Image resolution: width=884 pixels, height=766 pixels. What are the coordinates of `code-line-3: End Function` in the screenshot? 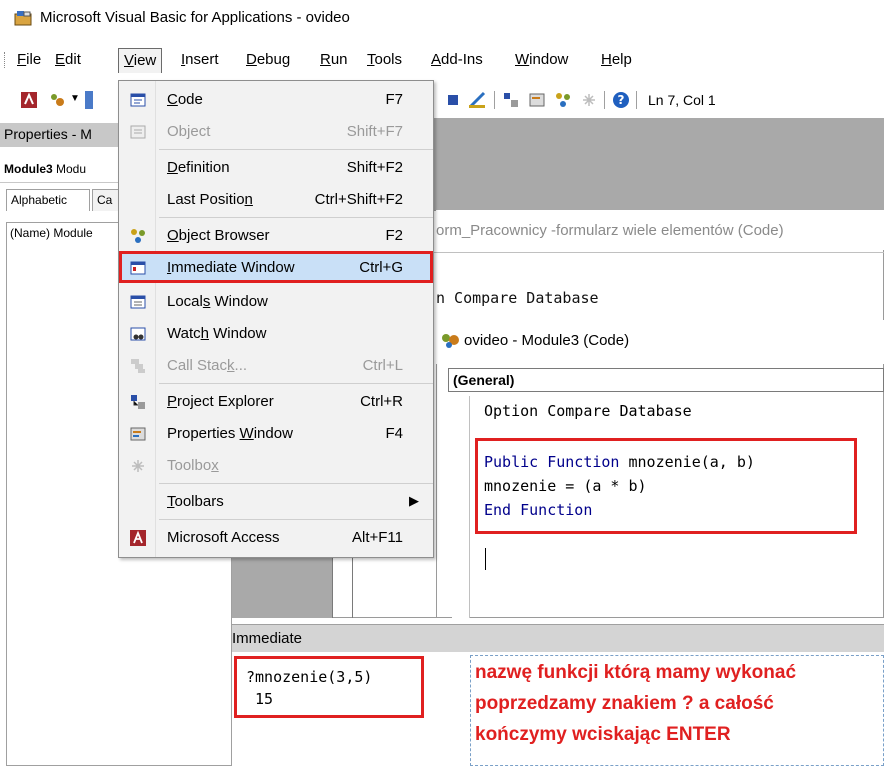 It's located at (538, 510).